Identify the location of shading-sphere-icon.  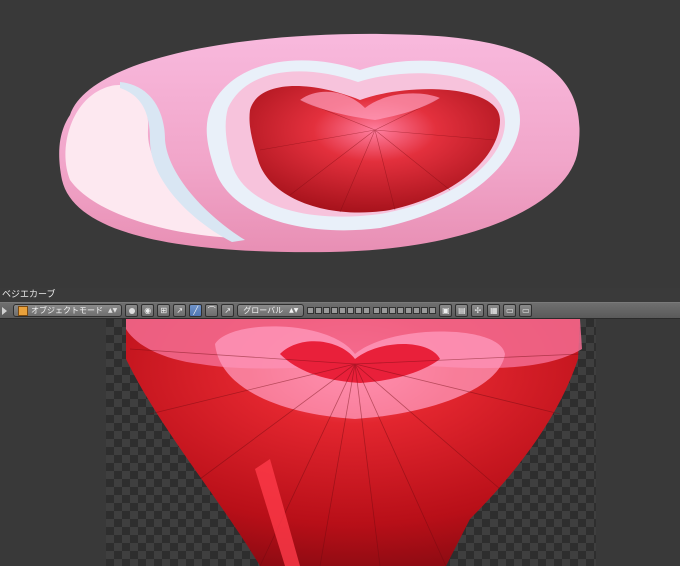
(132, 310).